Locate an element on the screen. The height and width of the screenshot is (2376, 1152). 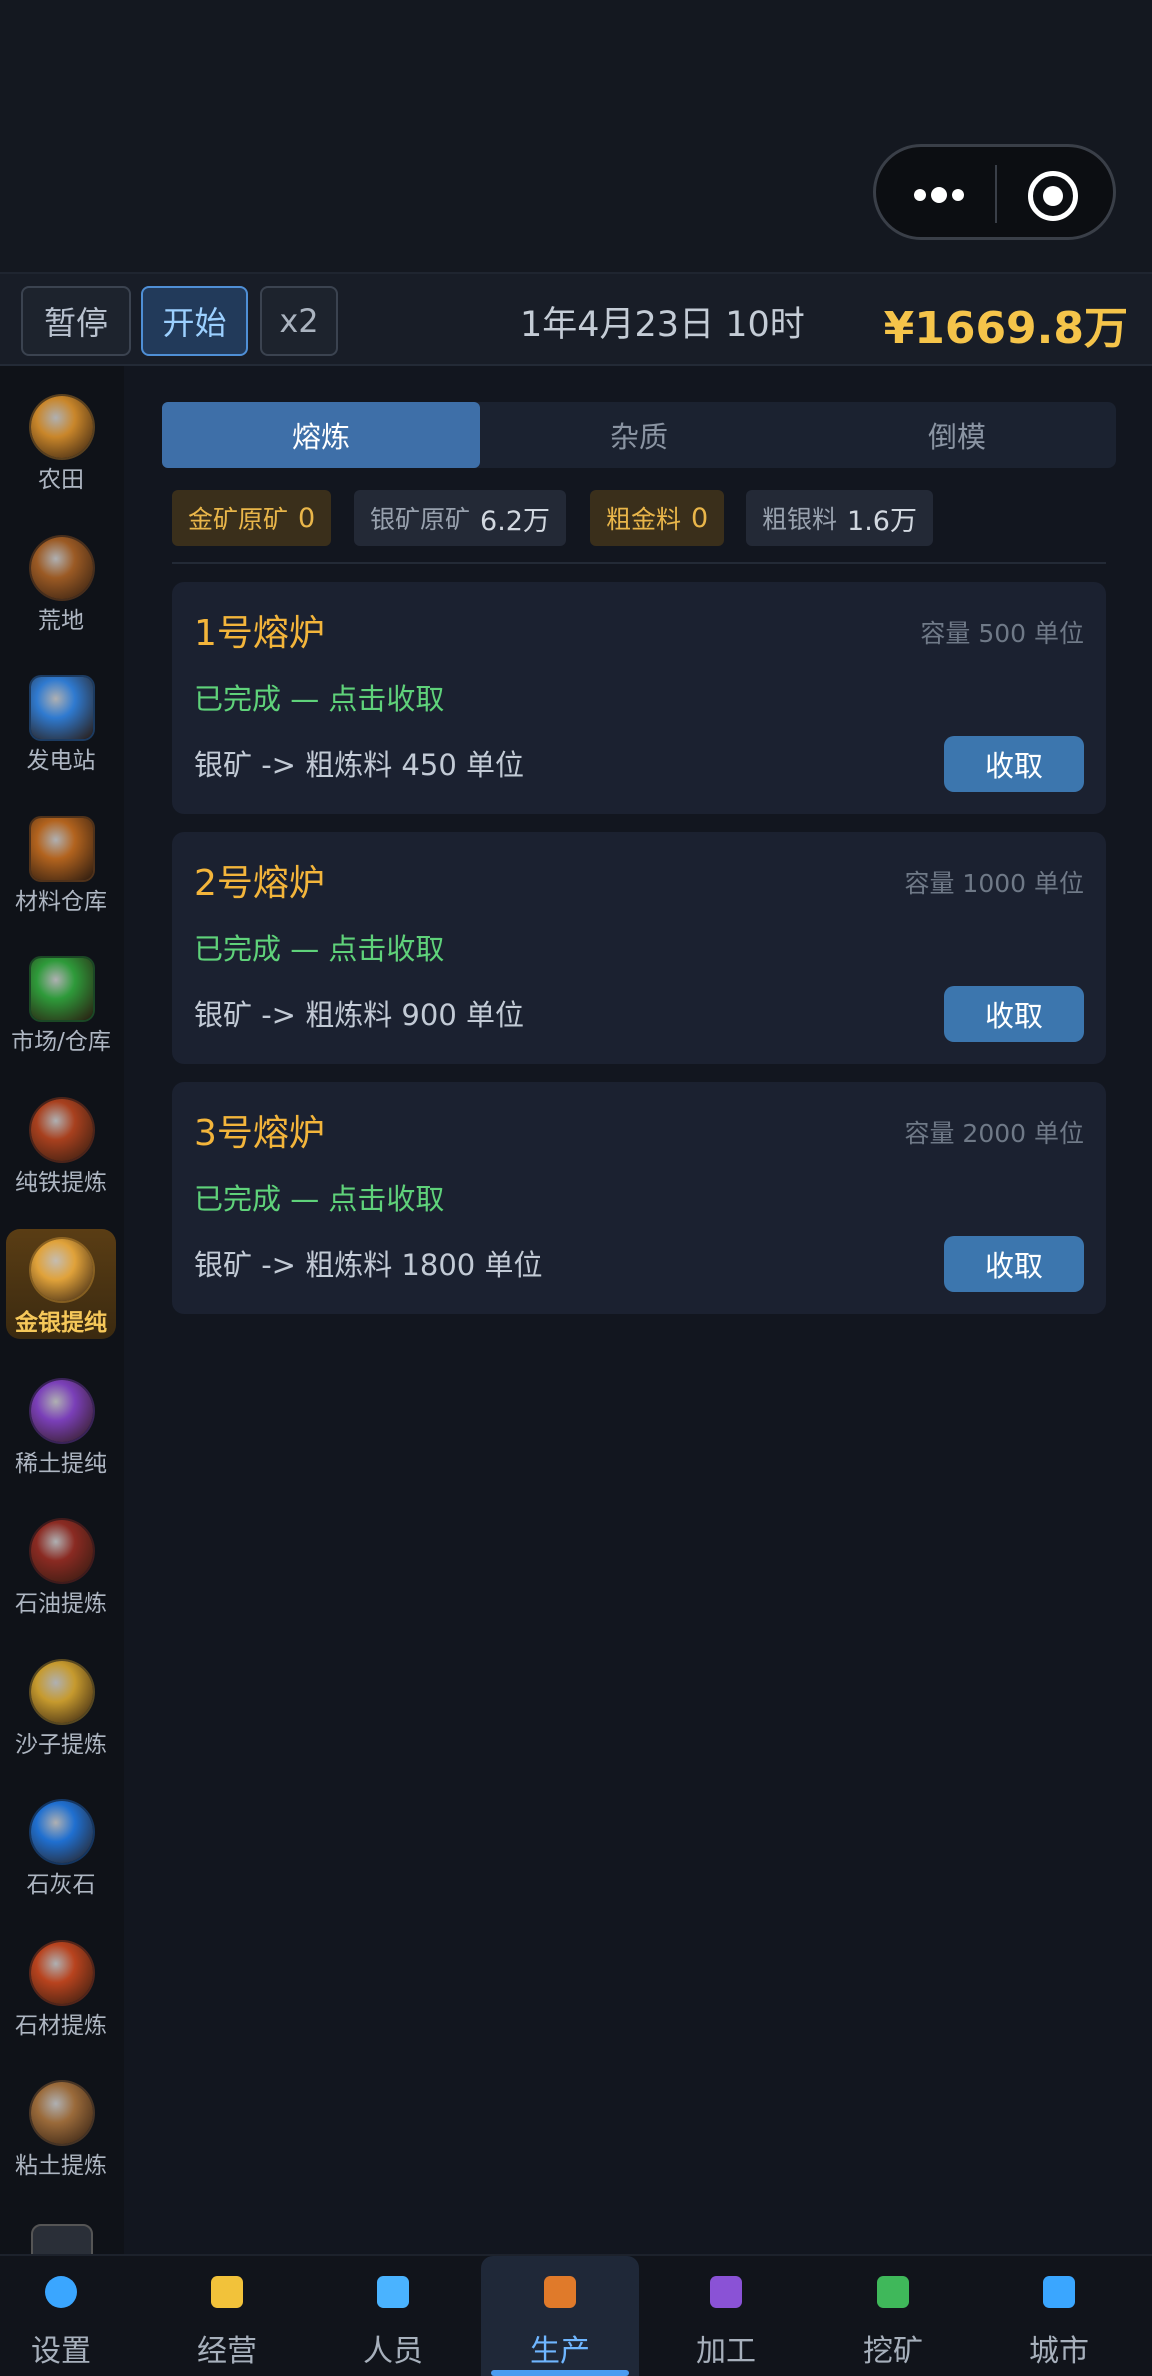
resource-chip: 粗银料 1.6万 is located at coordinates (839, 518).